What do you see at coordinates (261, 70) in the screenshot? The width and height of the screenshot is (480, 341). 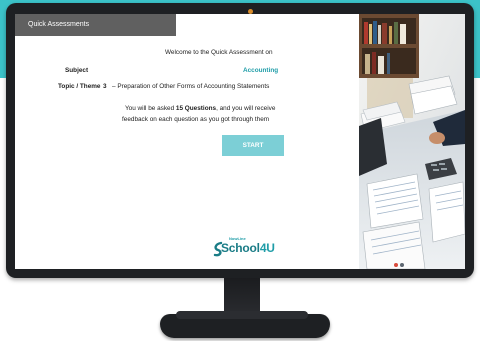 I see `subject-value: Accounting` at bounding box center [261, 70].